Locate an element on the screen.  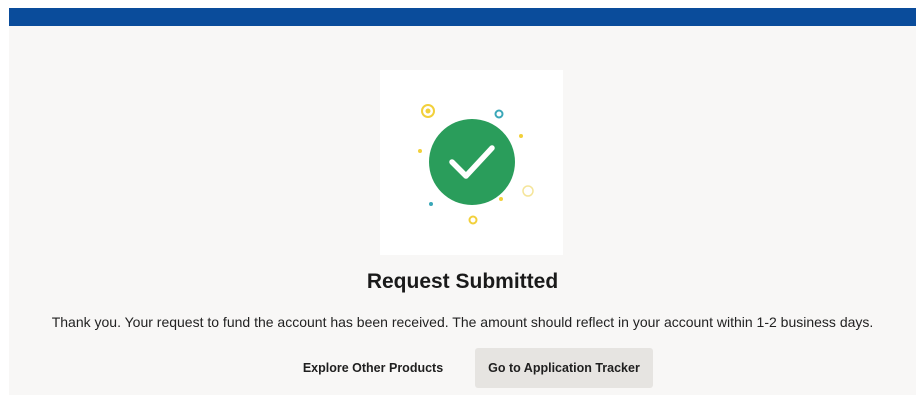
go-to-application-tracker-button: Go to Application Tracker is located at coordinates (564, 368).